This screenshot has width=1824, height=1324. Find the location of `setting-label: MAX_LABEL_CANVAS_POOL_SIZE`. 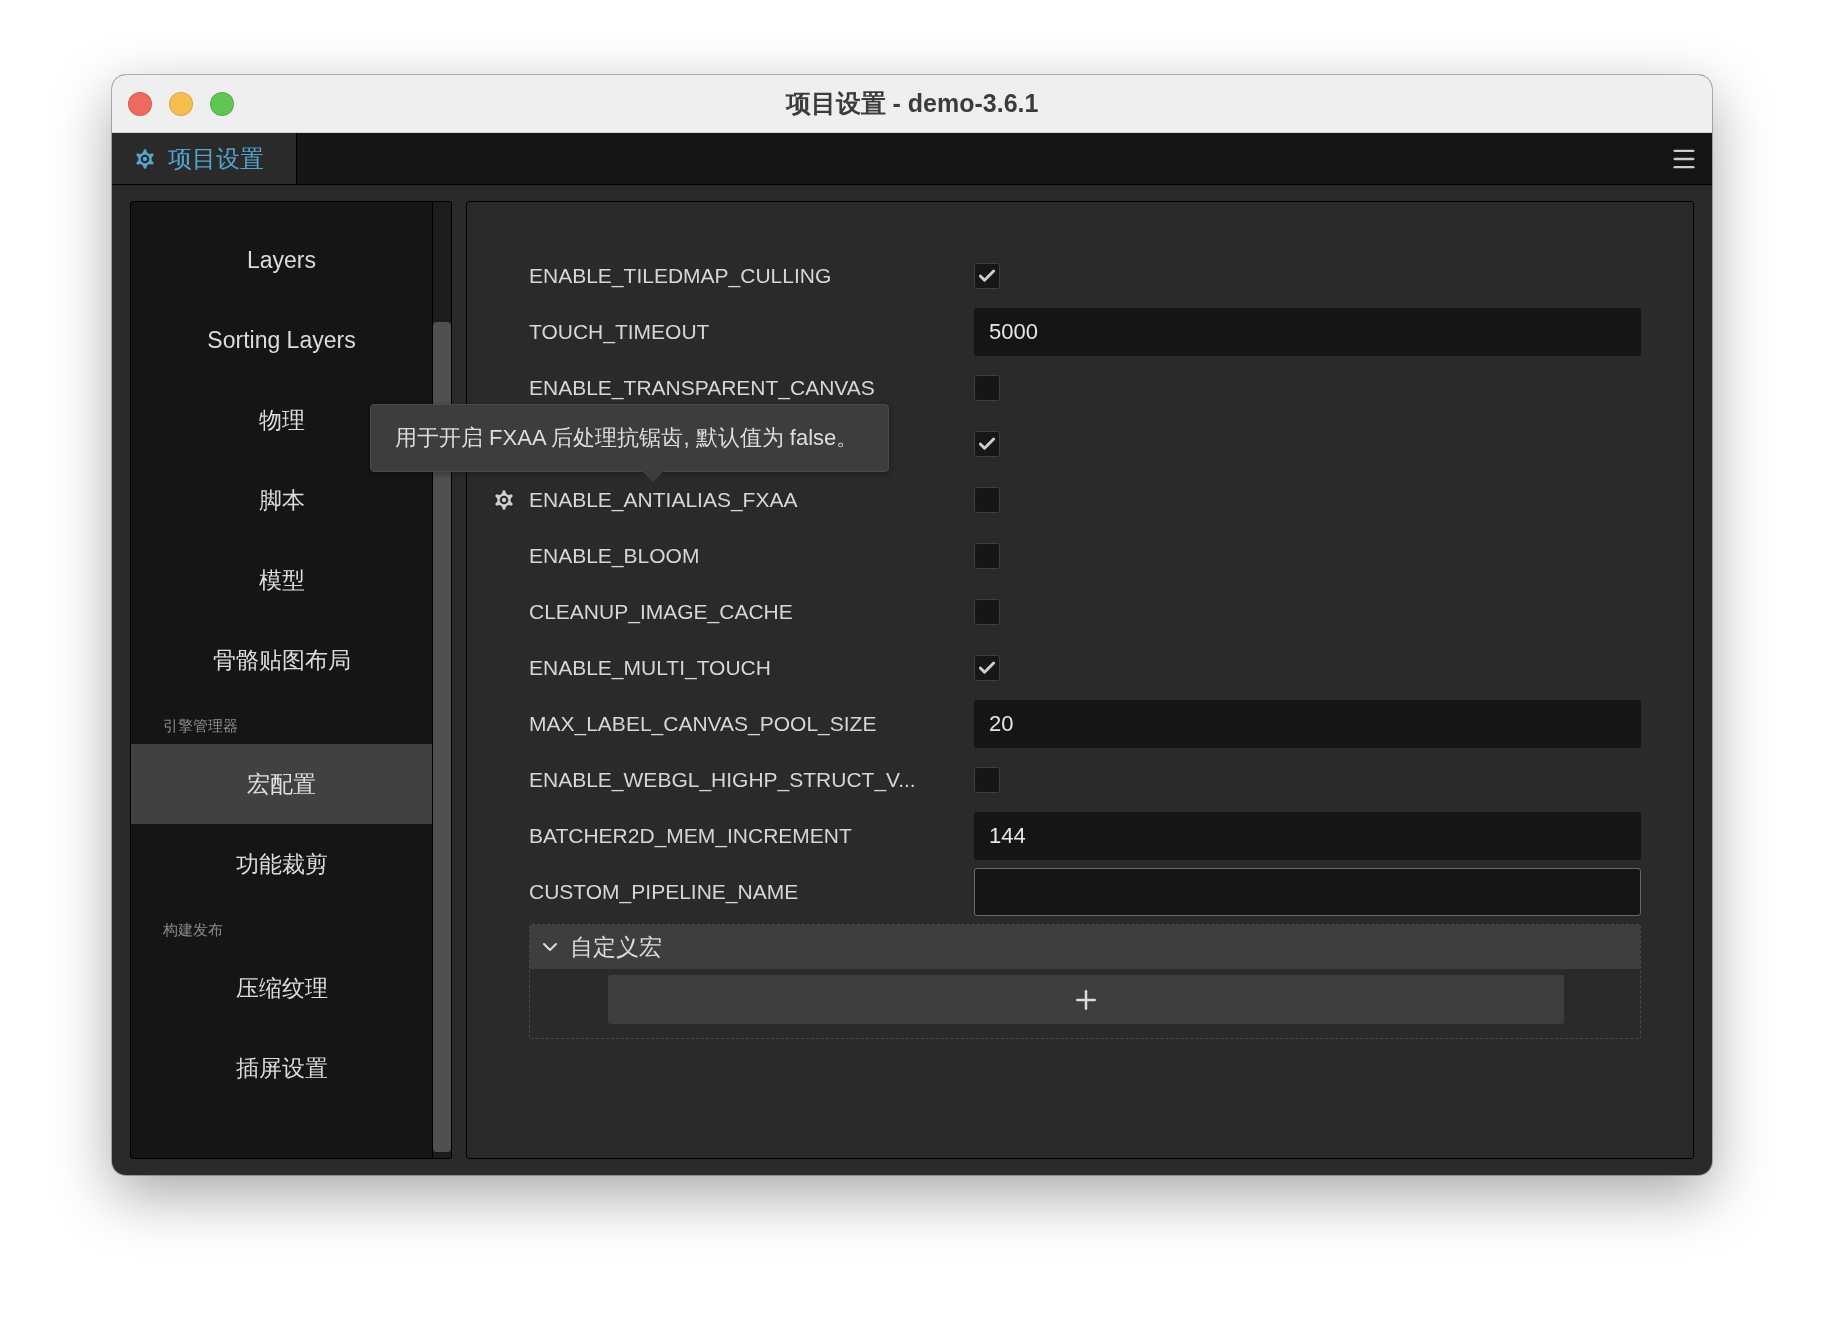

setting-label: MAX_LABEL_CANVAS_POOL_SIZE is located at coordinates (703, 723).